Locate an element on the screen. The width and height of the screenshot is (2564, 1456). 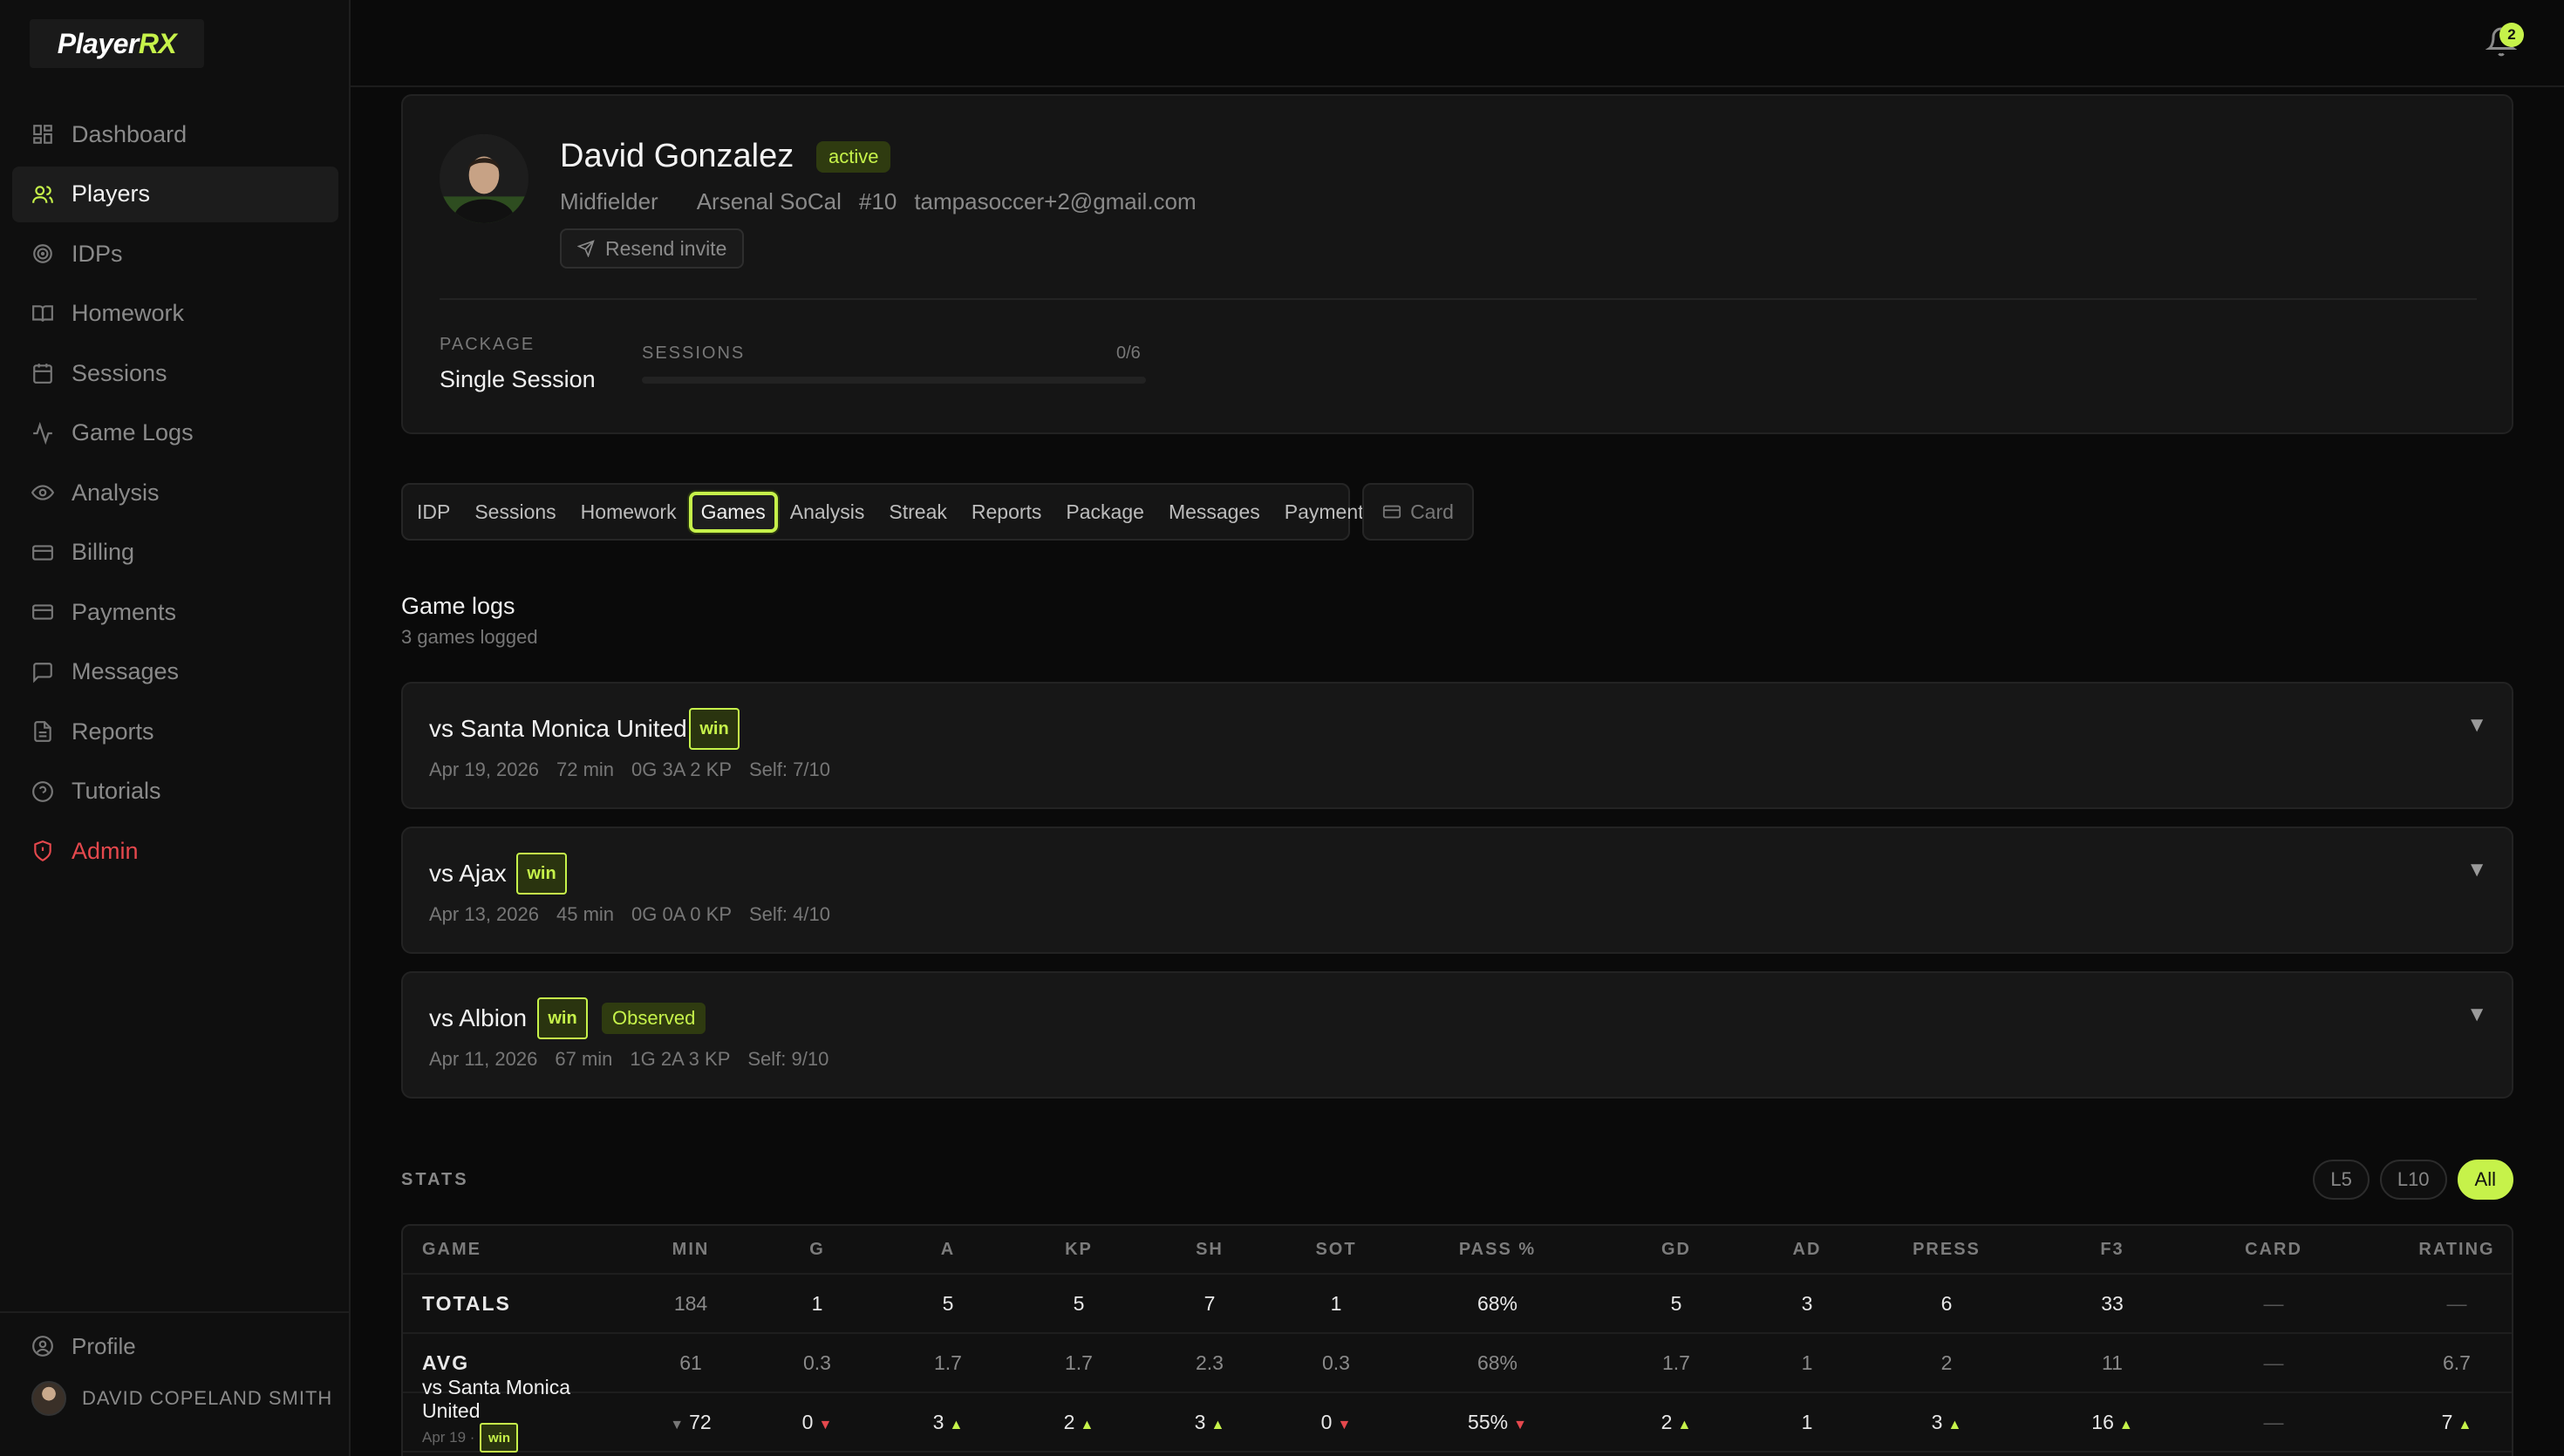
table-cell: 1.7 is located at coordinates (948, 1362).